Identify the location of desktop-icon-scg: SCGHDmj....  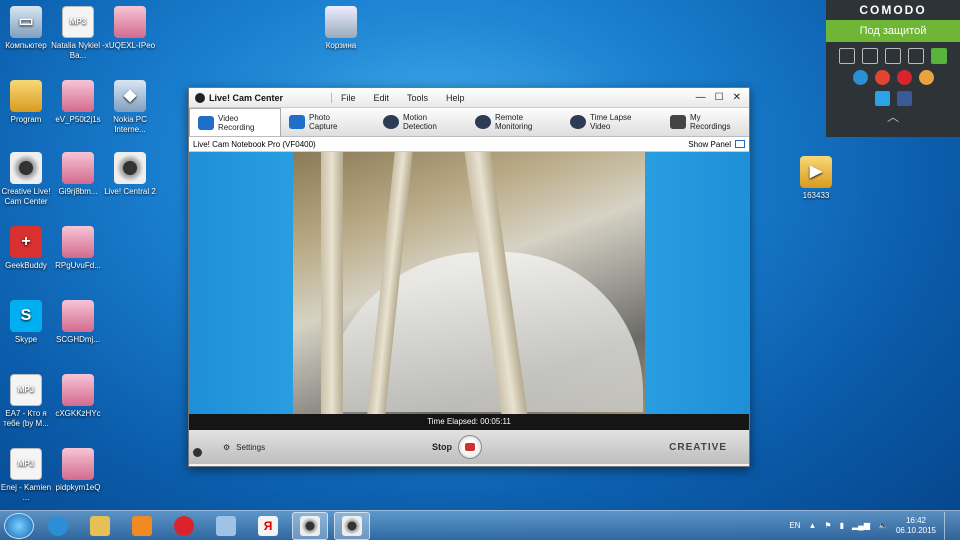
(78, 322).